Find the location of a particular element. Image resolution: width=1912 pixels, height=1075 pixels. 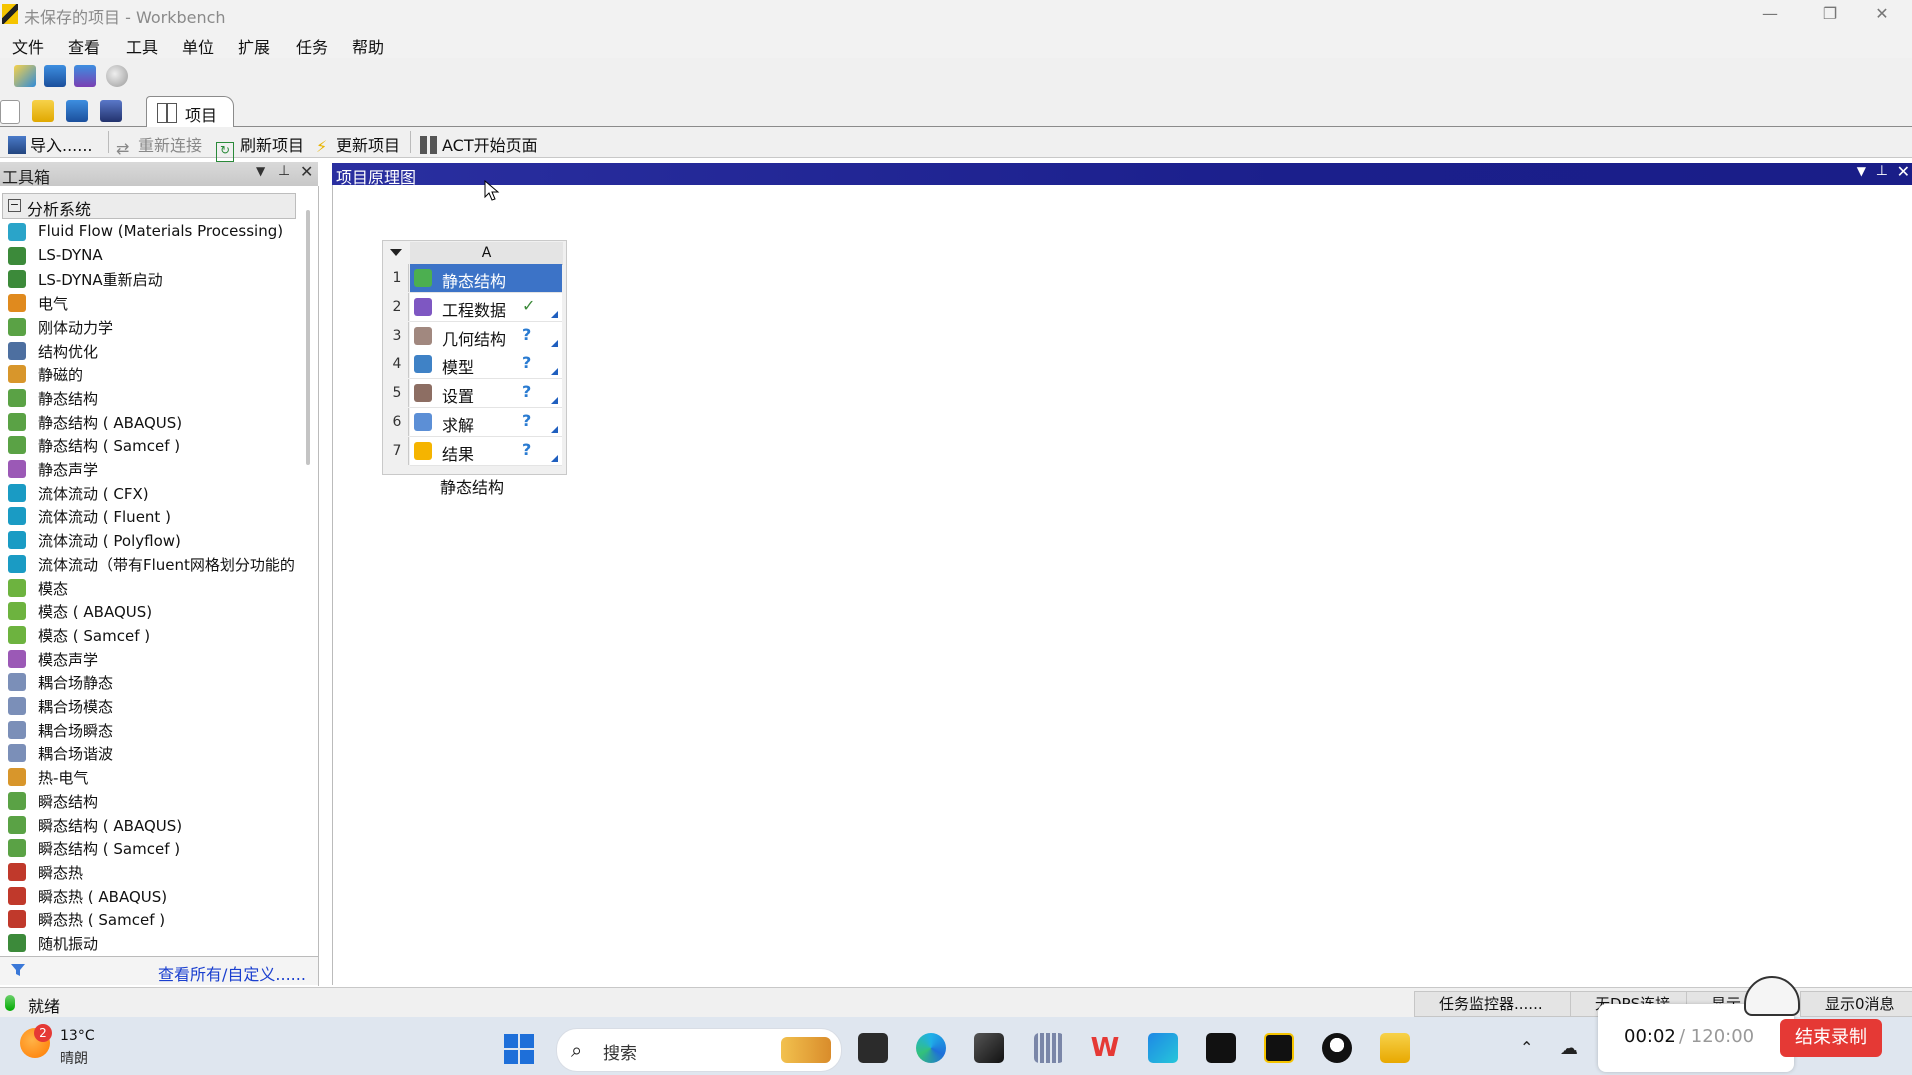

network-cloud-icon: ☁ is located at coordinates (1569, 1048).